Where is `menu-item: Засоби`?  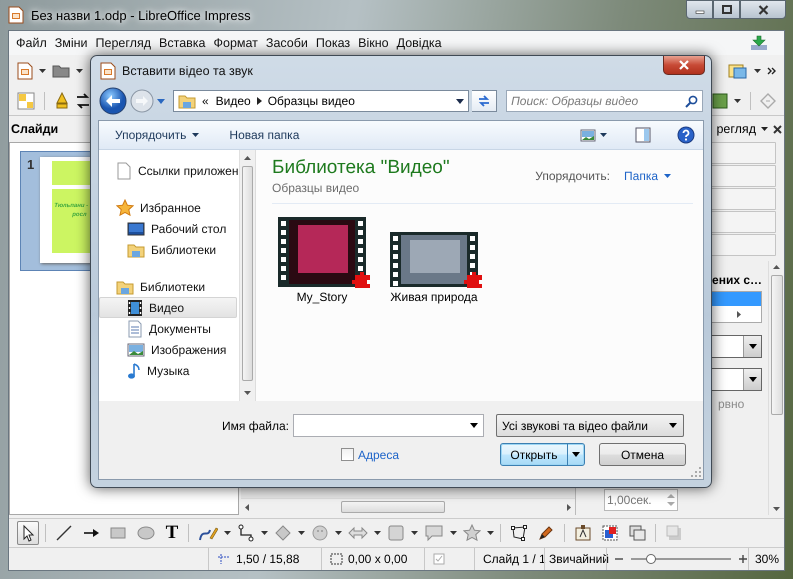 menu-item: Засоби is located at coordinates (287, 43).